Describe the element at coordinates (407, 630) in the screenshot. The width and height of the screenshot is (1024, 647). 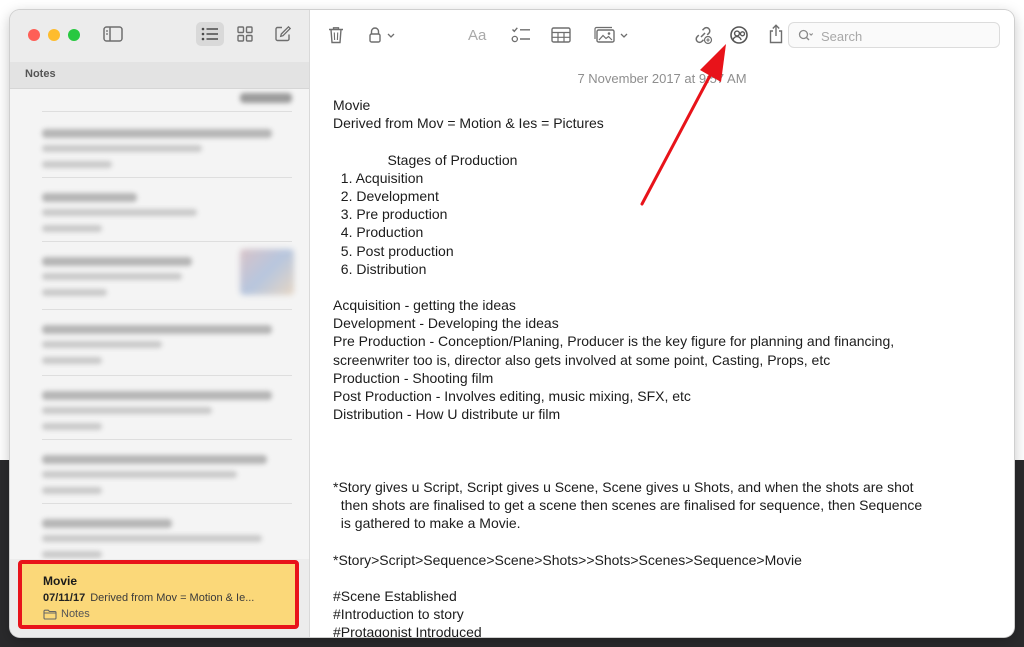
I see `note-line: #Protagonist Introduced` at that location.